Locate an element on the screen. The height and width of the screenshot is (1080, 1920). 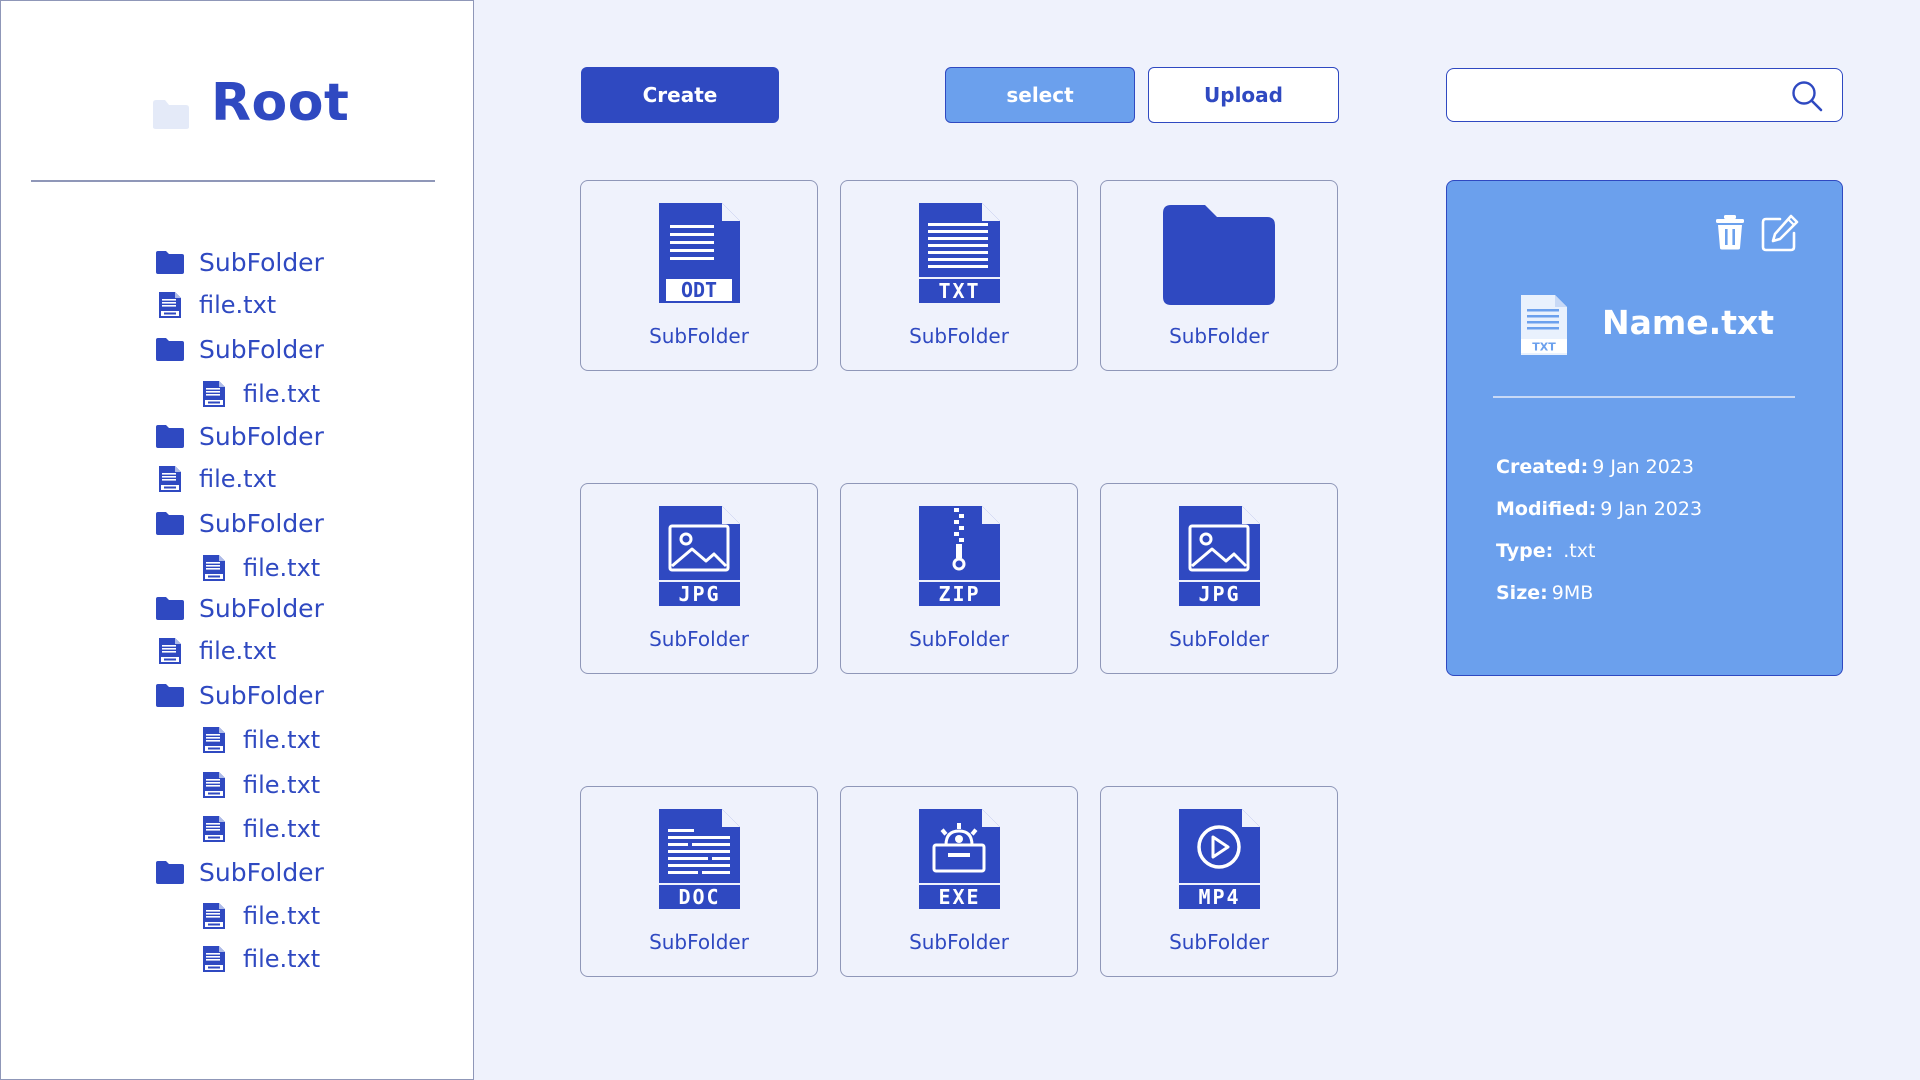
created-label: Created: is located at coordinates (1542, 467).